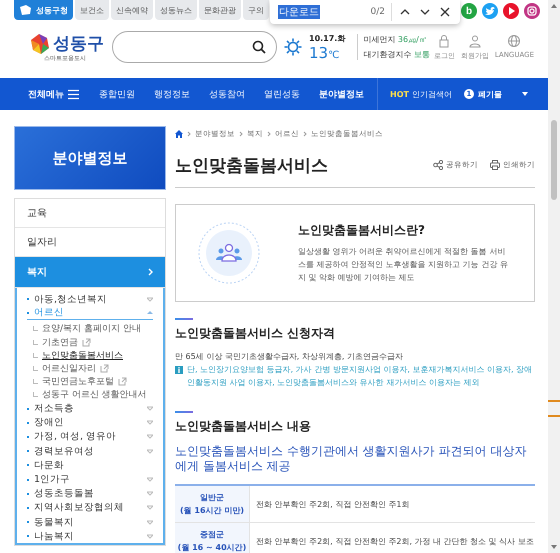  What do you see at coordinates (90, 465) in the screenshot?
I see `submenu-item: 다문화` at bounding box center [90, 465].